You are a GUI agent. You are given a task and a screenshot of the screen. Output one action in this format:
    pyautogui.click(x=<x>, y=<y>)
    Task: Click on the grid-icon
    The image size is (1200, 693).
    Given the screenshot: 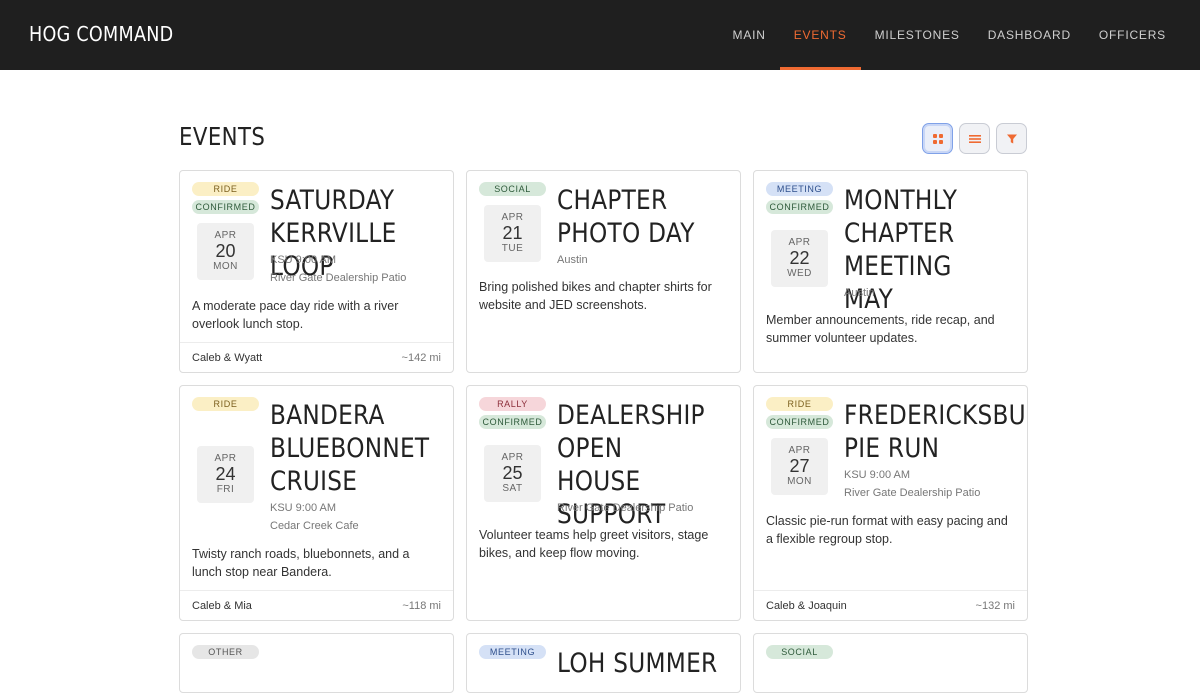 What is the action you would take?
    pyautogui.click(x=937, y=138)
    